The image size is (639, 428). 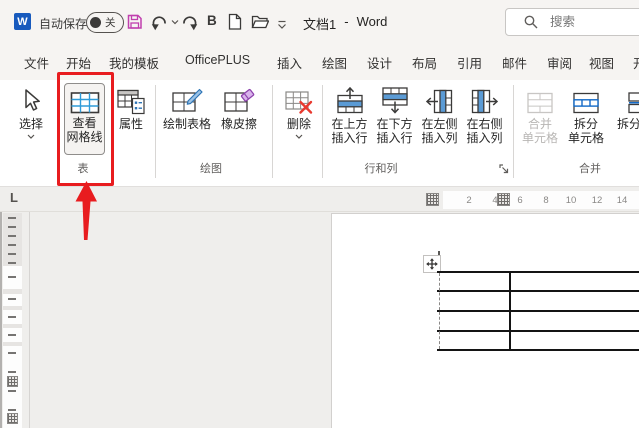 I want to click on table-border-bottom, so click(x=538, y=350).